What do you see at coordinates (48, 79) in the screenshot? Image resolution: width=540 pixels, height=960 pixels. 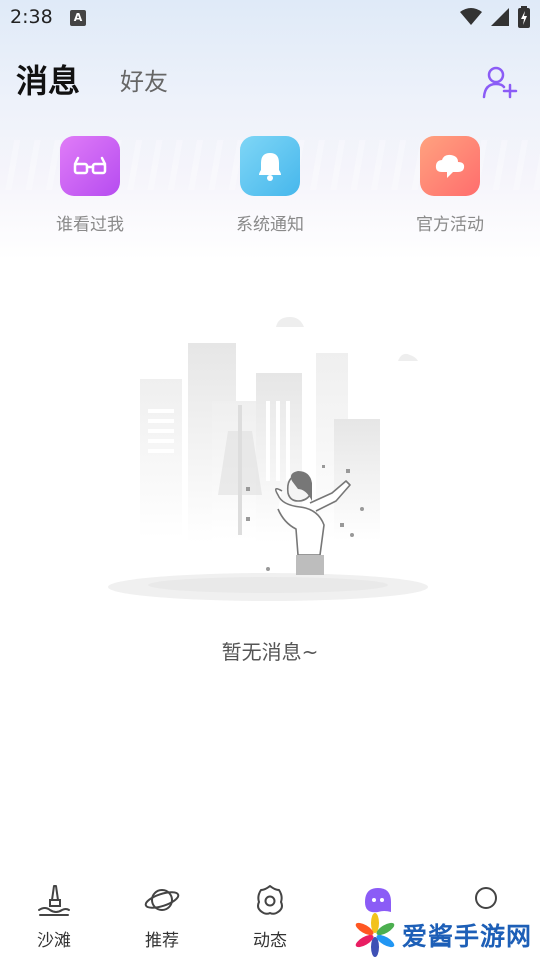 I see `tab-messages: 消息` at bounding box center [48, 79].